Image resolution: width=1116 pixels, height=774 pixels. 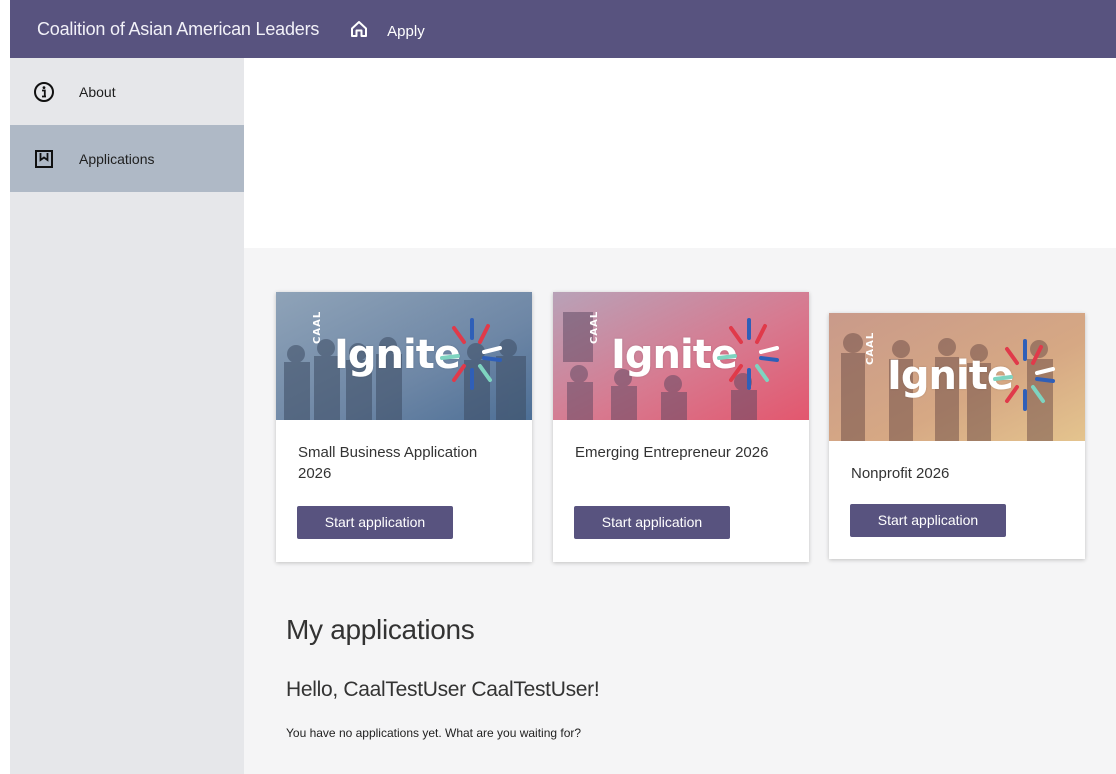 What do you see at coordinates (44, 92) in the screenshot?
I see `info-icon` at bounding box center [44, 92].